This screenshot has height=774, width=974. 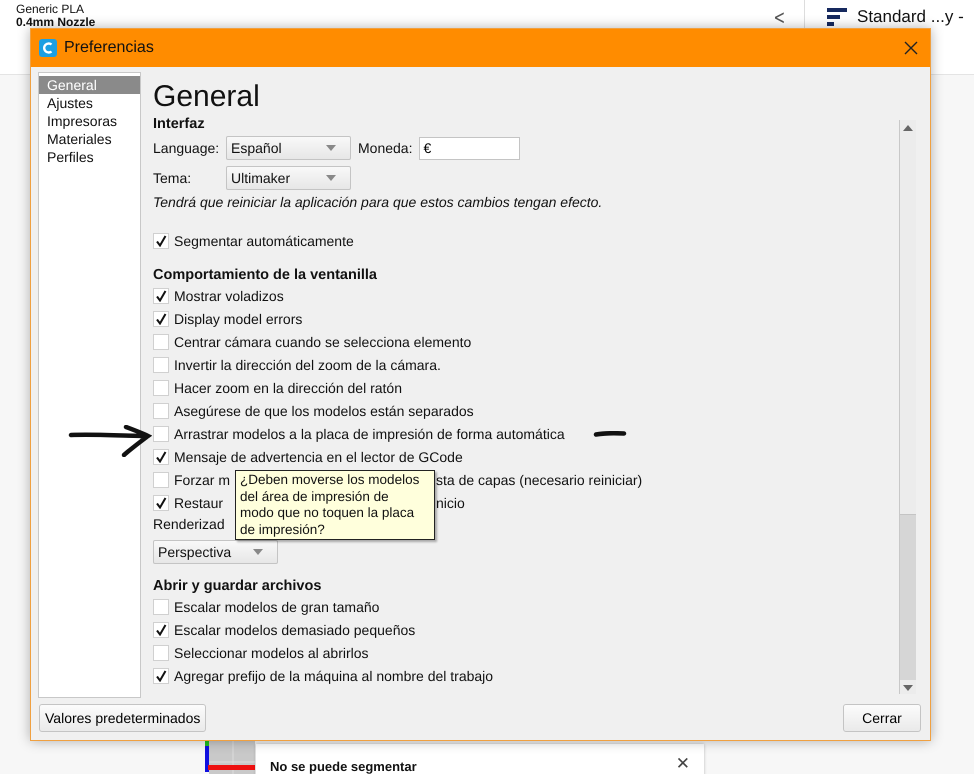 What do you see at coordinates (335, 505) in the screenshot?
I see `tooltip: ¿Deben moverse los modelos del área de impresión de modo que no toquen la placa de impresión?` at bounding box center [335, 505].